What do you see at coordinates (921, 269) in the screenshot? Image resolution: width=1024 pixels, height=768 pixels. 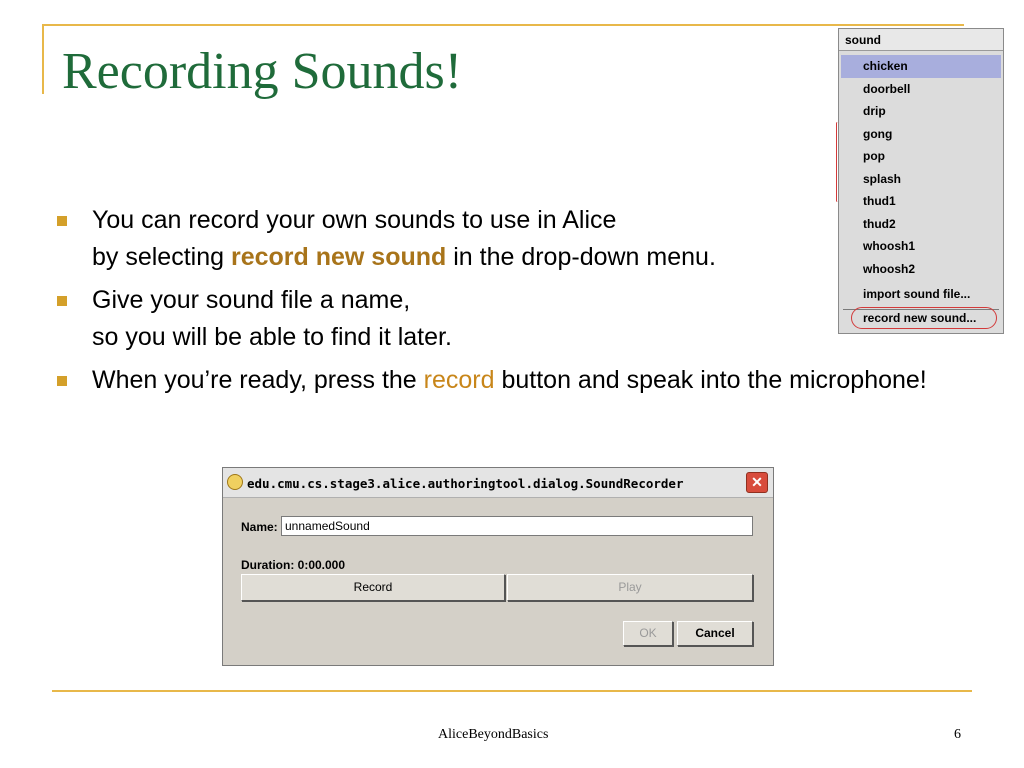 I see `menu-item-whoosh2: whoosh2` at bounding box center [921, 269].